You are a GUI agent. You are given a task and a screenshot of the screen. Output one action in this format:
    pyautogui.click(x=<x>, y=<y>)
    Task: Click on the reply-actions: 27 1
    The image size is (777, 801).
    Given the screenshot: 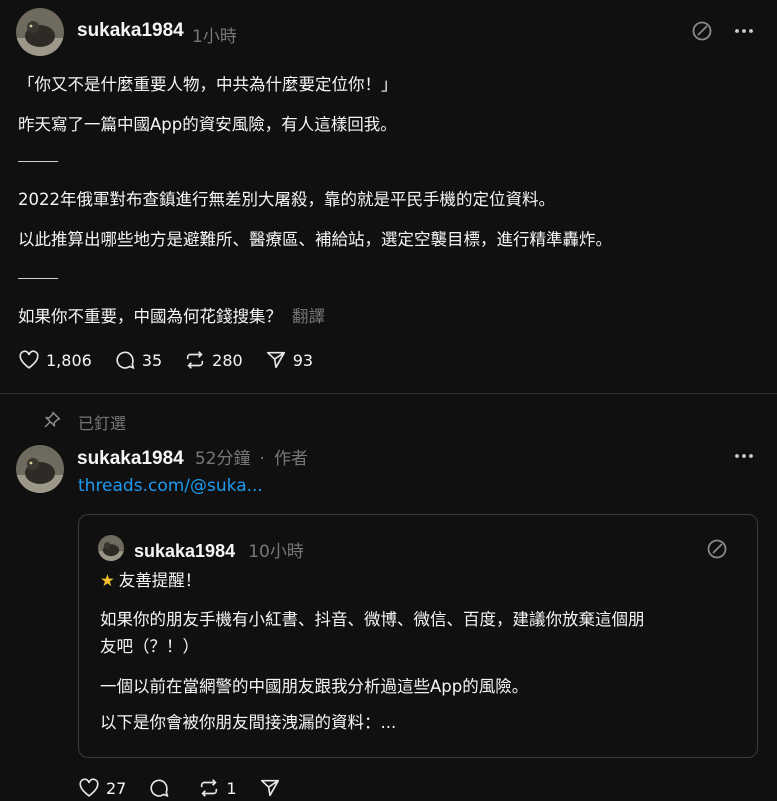 What is the action you would take?
    pyautogui.click(x=190, y=788)
    